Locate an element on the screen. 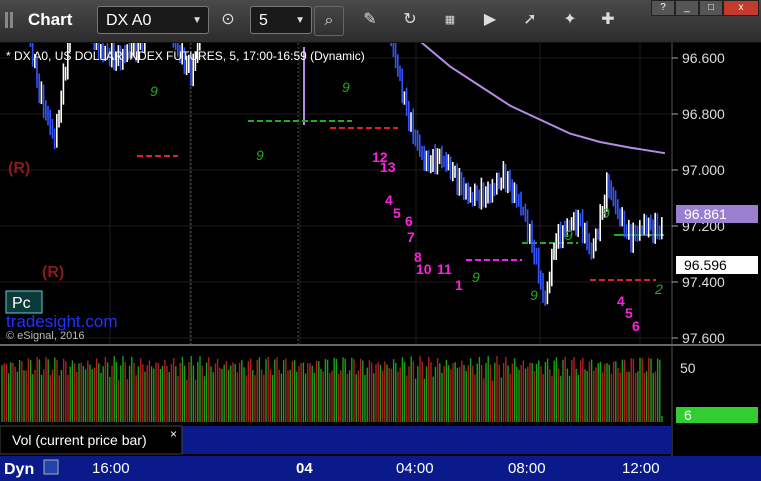 This screenshot has height=481, width=761. close-icon: × is located at coordinates (173, 434).